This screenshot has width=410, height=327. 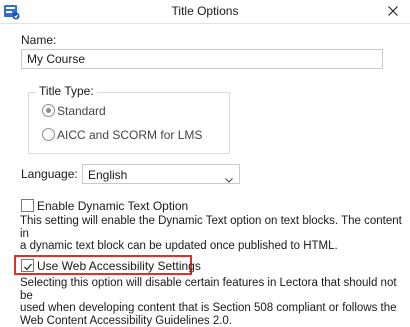 I want to click on radio-aicc-scorm-label: AICC and SCORM for LMS, so click(x=129, y=135).